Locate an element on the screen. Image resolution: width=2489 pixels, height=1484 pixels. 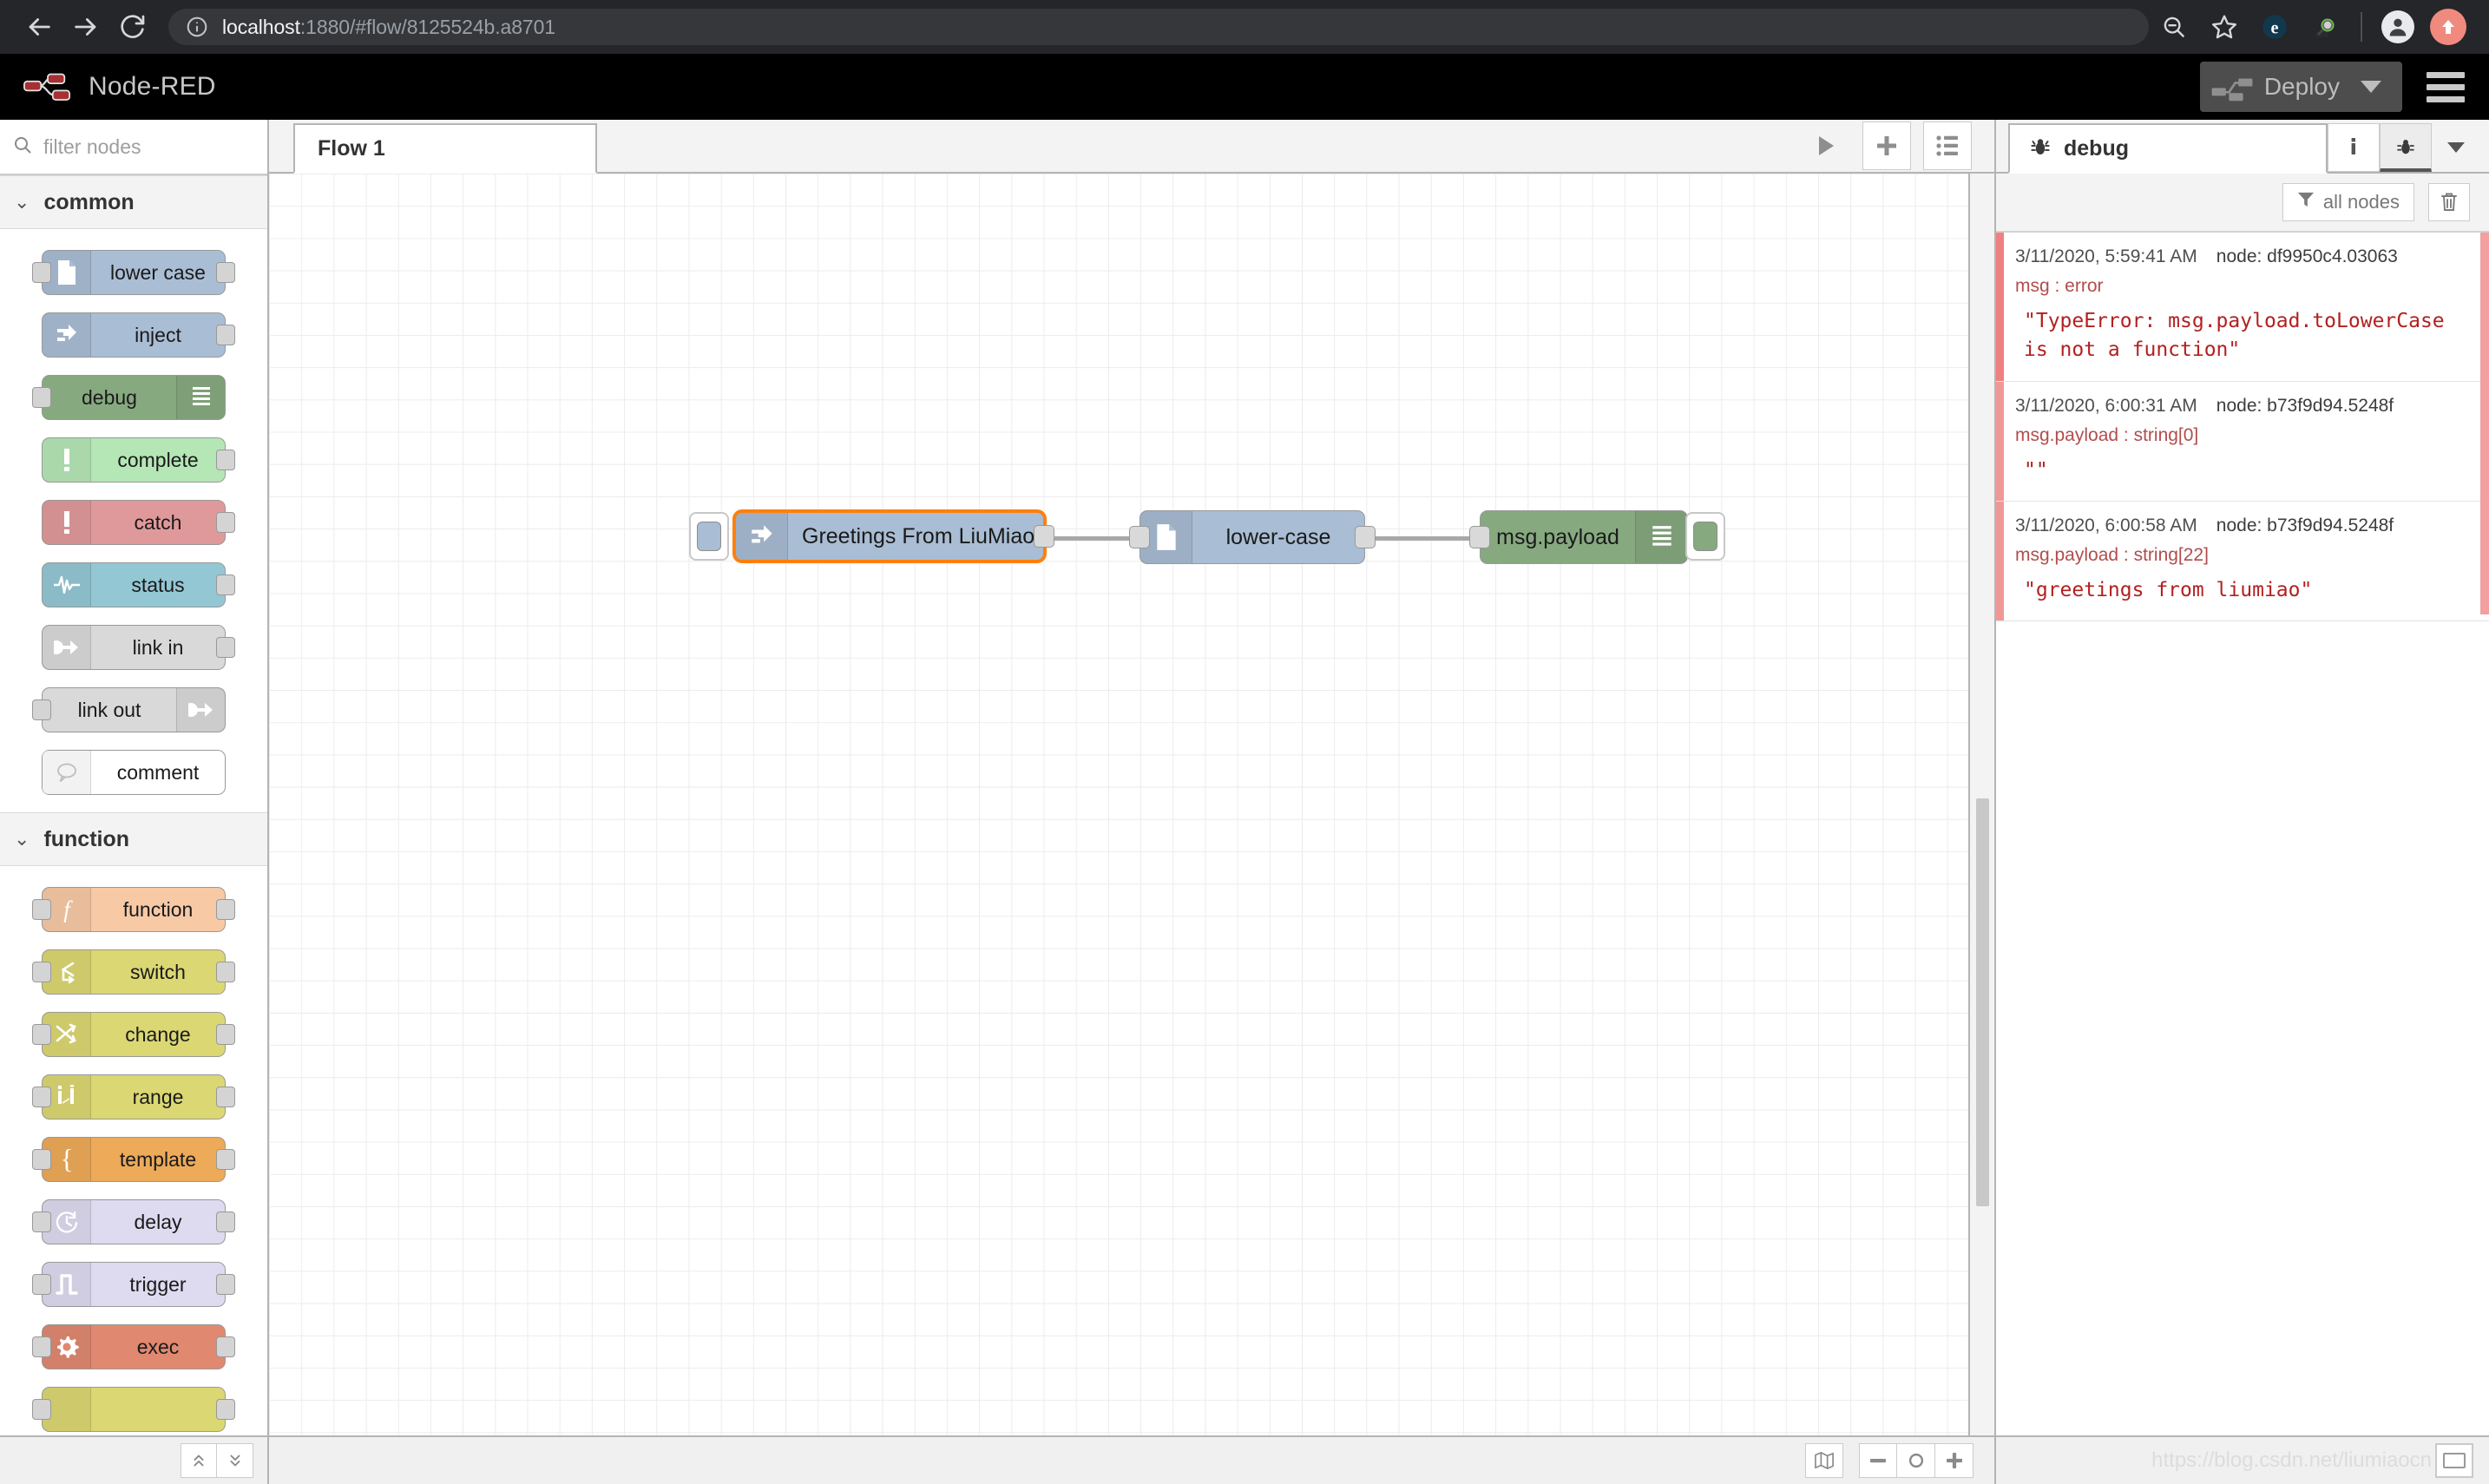
zoom-out-button is located at coordinates (1878, 1461).